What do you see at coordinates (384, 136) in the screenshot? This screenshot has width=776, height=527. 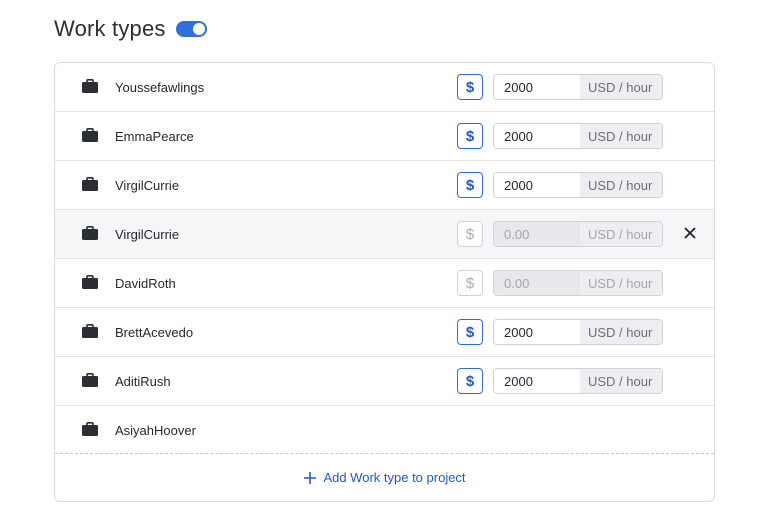 I see `table-row: EmmaPearce $ USD / hour` at bounding box center [384, 136].